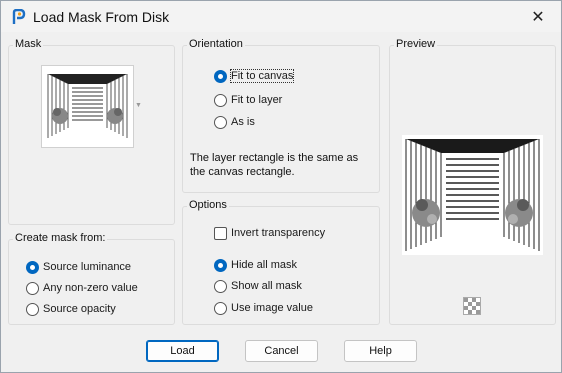 This screenshot has width=562, height=373. I want to click on radio-source-luminance: Source luminance, so click(78, 267).